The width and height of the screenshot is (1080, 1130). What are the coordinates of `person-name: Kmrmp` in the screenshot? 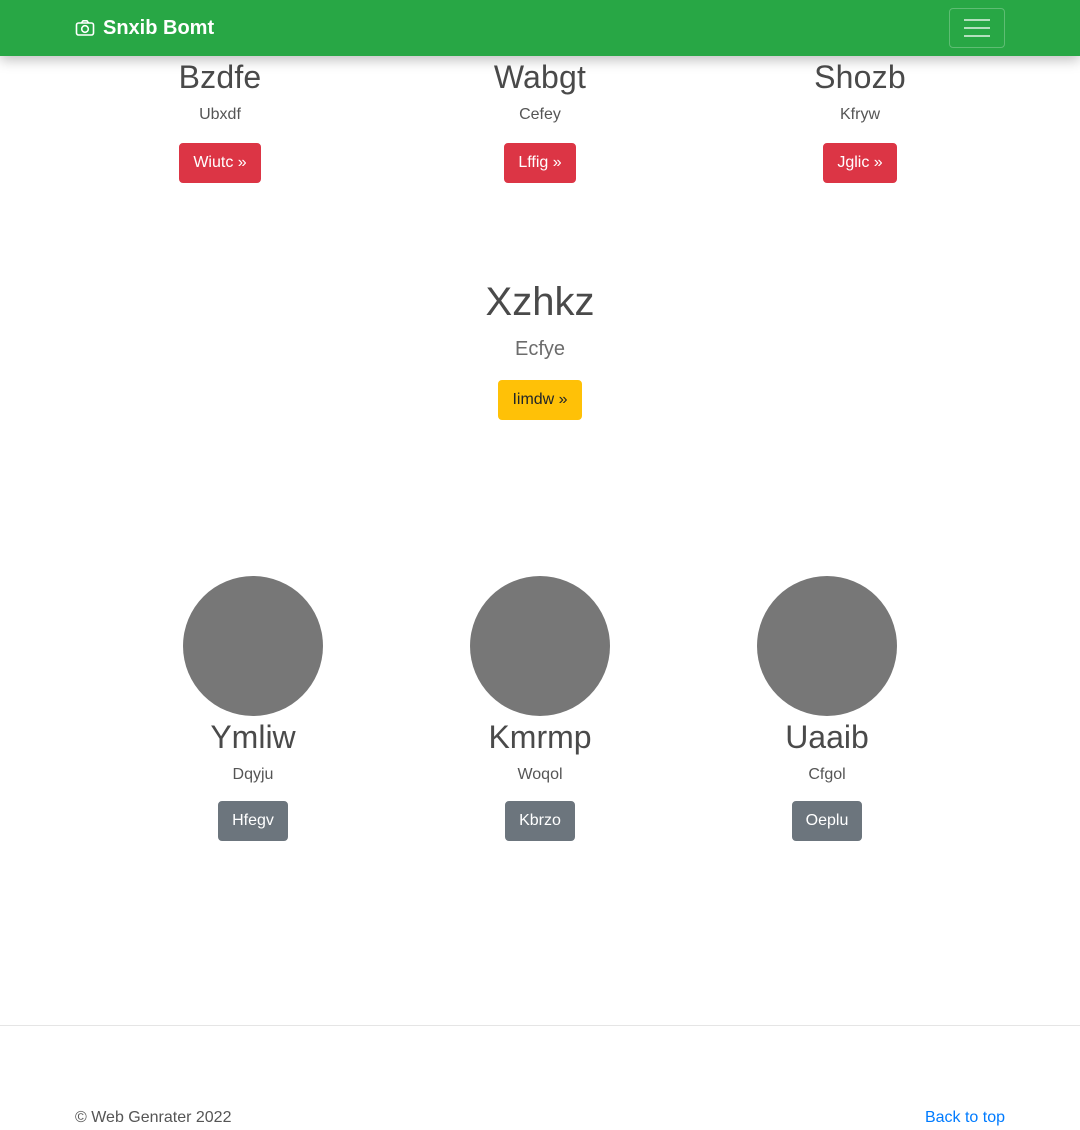 It's located at (540, 737).